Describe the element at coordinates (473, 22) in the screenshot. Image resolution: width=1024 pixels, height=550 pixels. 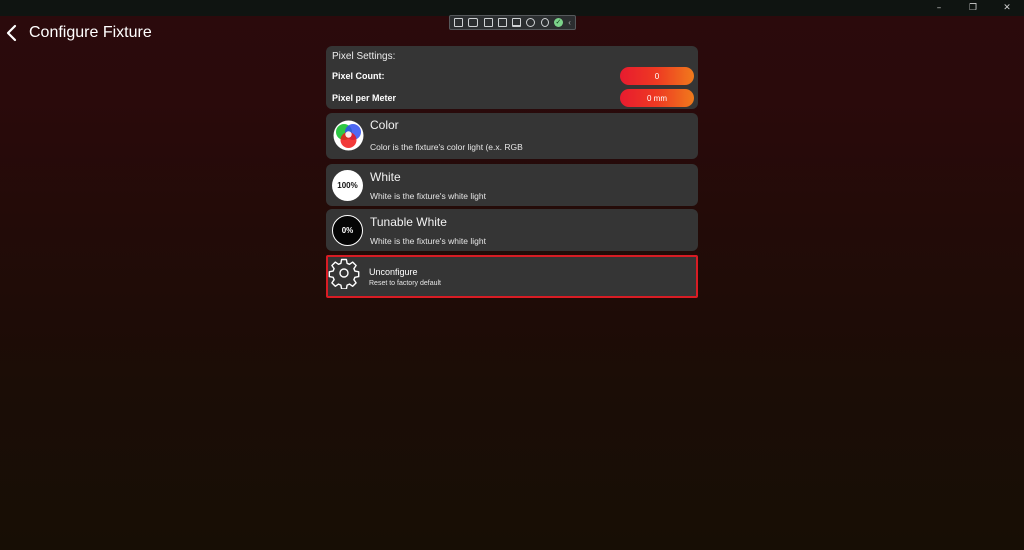
I see `video-icon` at that location.